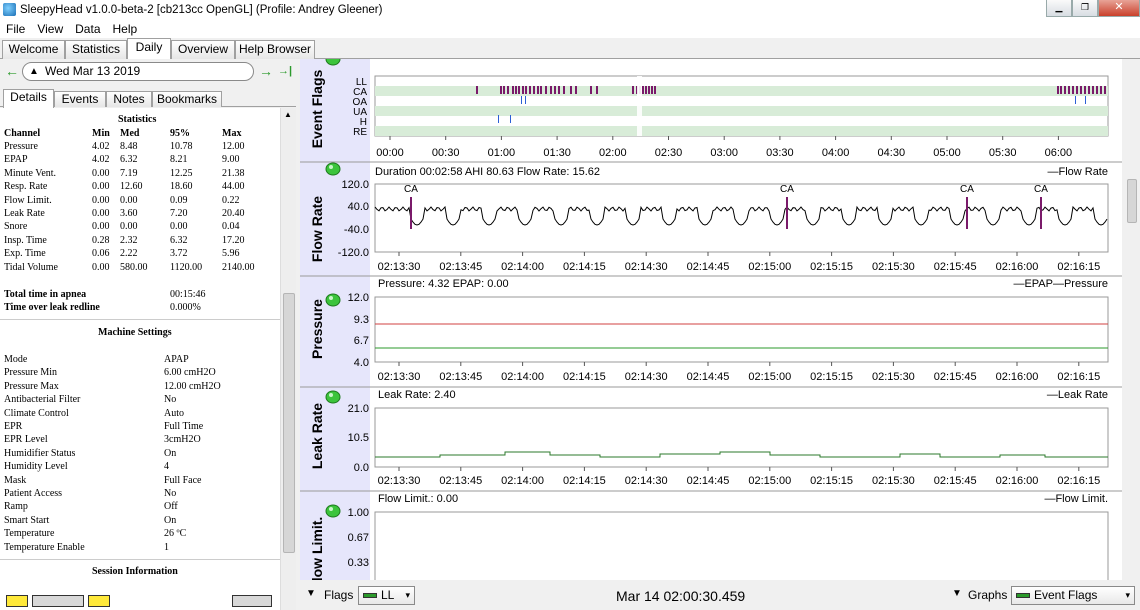 This screenshot has width=1140, height=610. What do you see at coordinates (170, 520) in the screenshot?
I see `settings-value: On` at bounding box center [170, 520].